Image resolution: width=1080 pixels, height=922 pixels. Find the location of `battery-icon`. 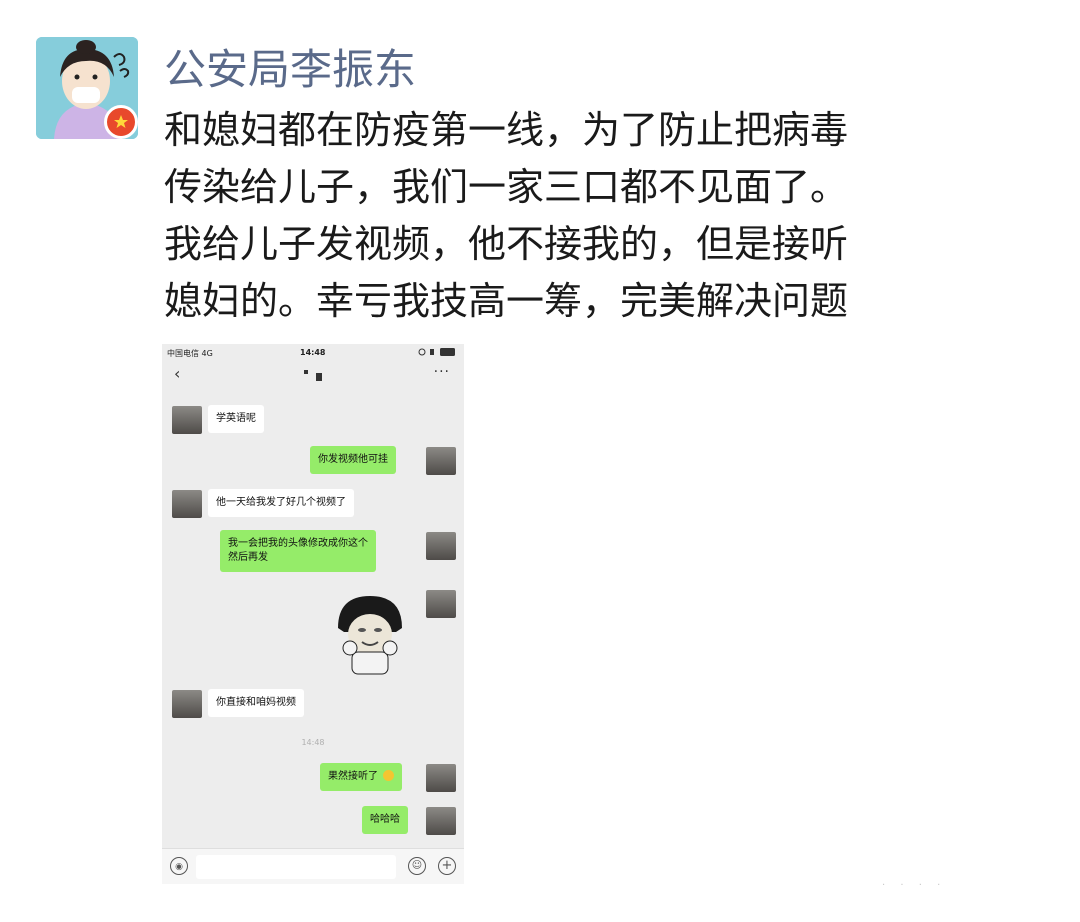

battery-icon is located at coordinates (438, 353).